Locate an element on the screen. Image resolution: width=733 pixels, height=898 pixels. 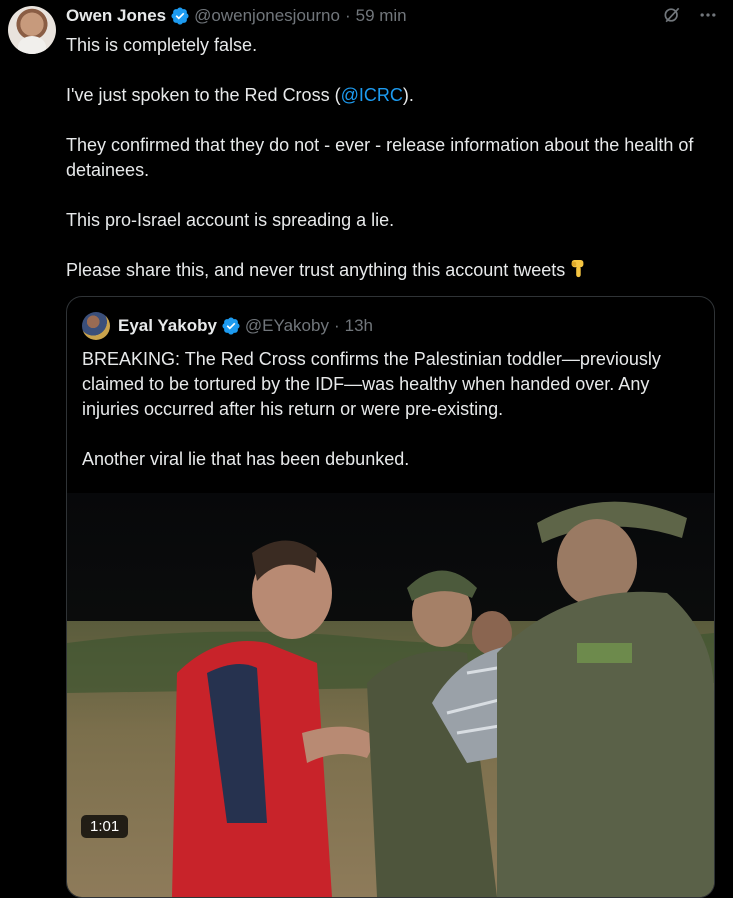
text-fragment: ). is located at coordinates (408, 95).